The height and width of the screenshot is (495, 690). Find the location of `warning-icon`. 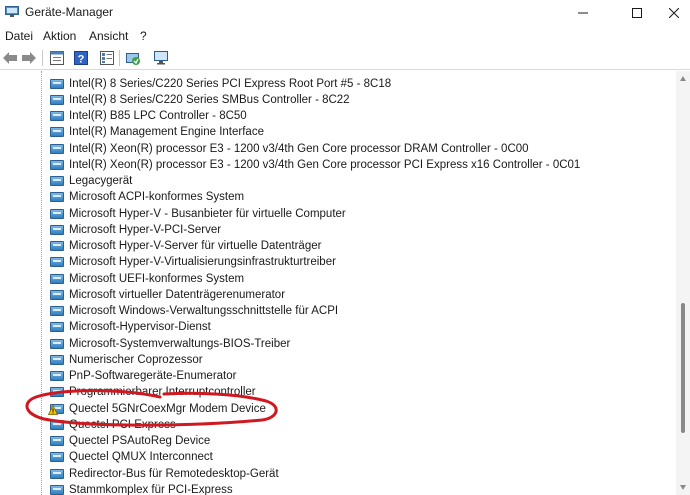

warning-icon is located at coordinates (53, 410).